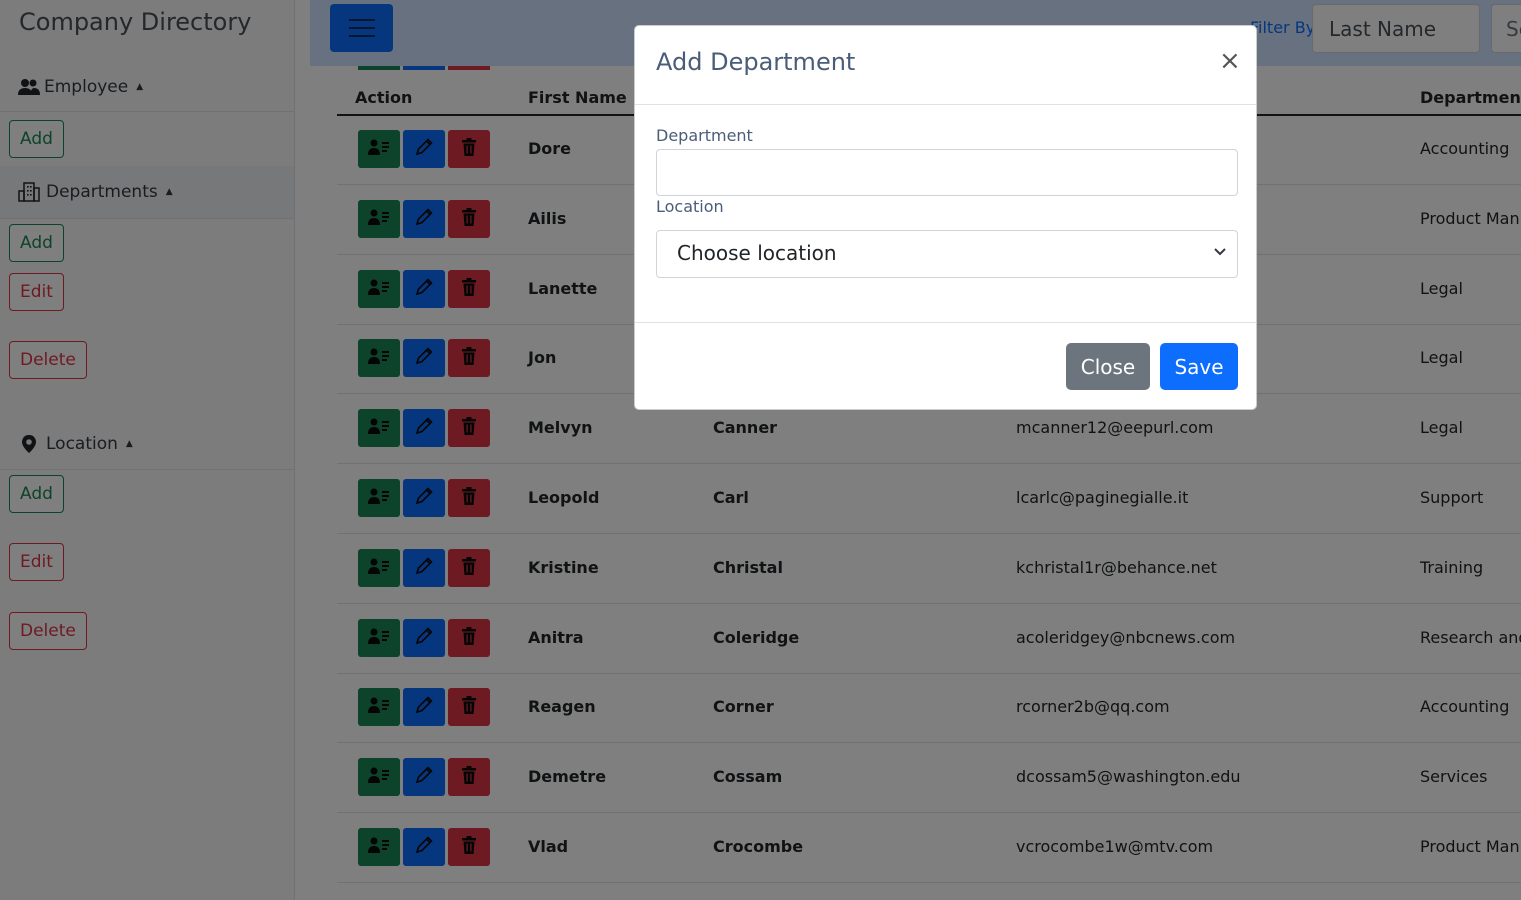 This screenshot has height=900, width=1521. I want to click on department-label: Department, so click(704, 135).